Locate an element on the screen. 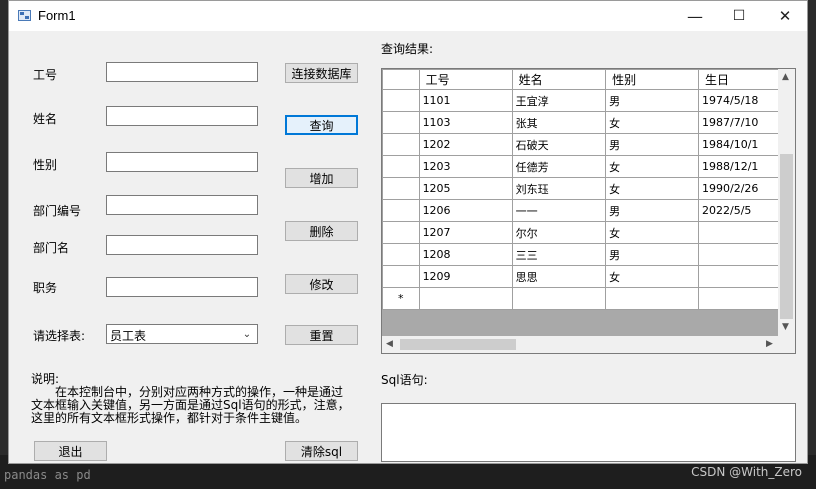 The width and height of the screenshot is (816, 489). clear-sql-button: 清除sql is located at coordinates (321, 451).